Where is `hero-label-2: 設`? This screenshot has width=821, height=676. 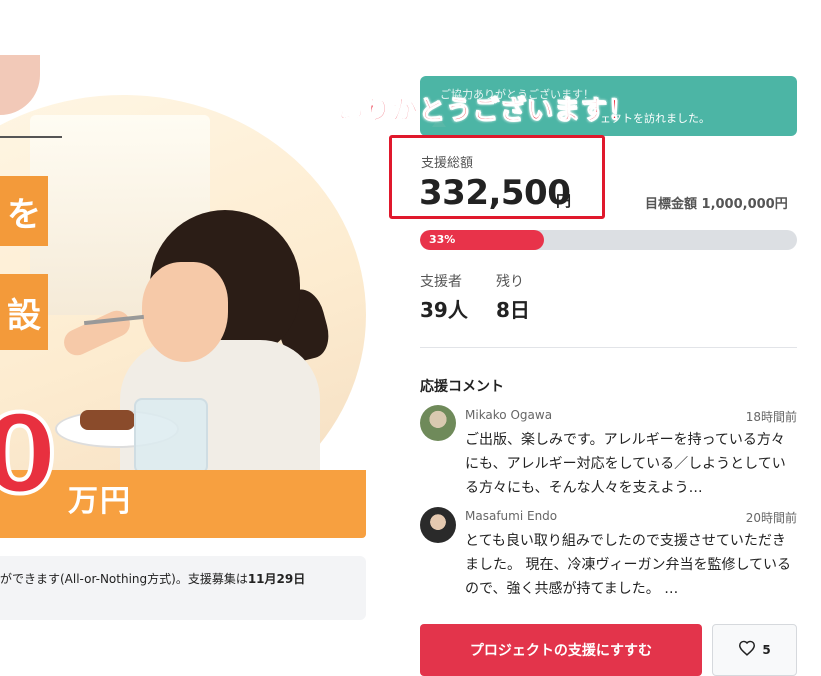
hero-label-2: 設 is located at coordinates (24, 312).